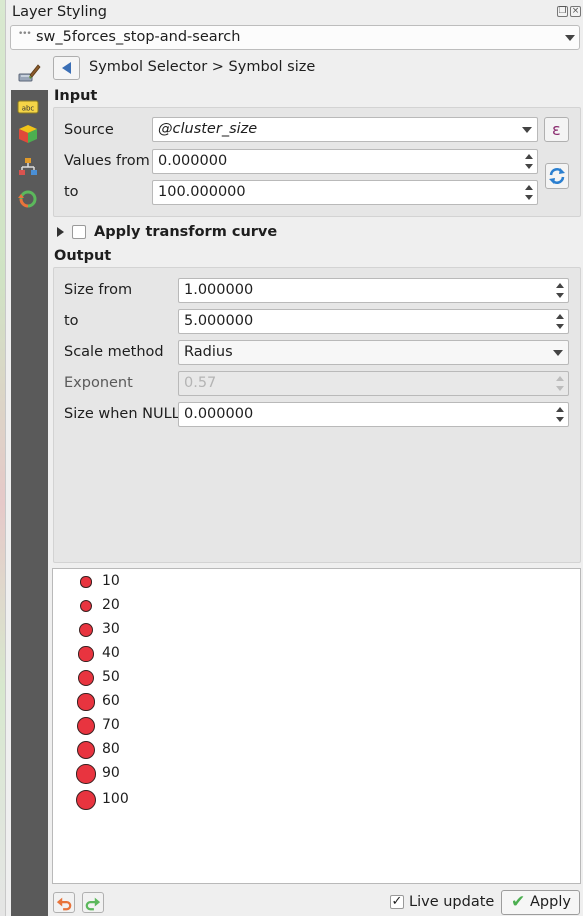 The width and height of the screenshot is (583, 916). What do you see at coordinates (111, 677) in the screenshot?
I see `symbol-preview-label: 50` at bounding box center [111, 677].